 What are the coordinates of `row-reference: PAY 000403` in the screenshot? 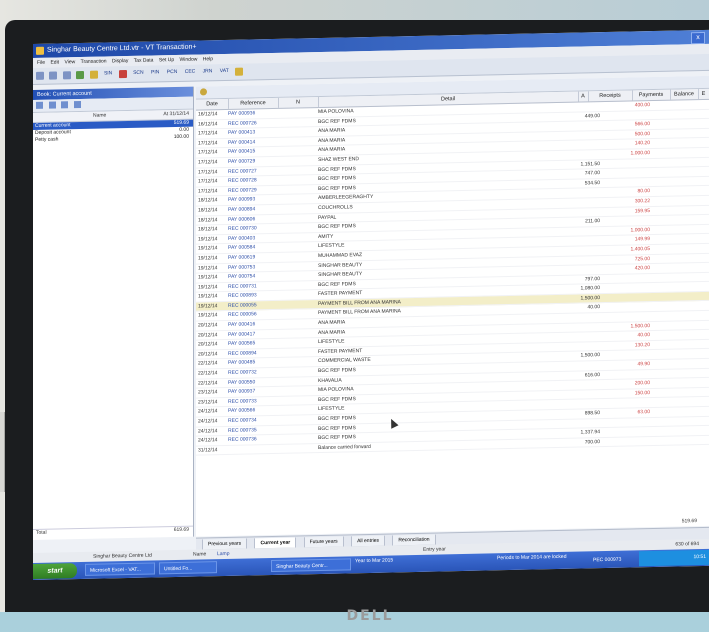 It's located at (242, 238).